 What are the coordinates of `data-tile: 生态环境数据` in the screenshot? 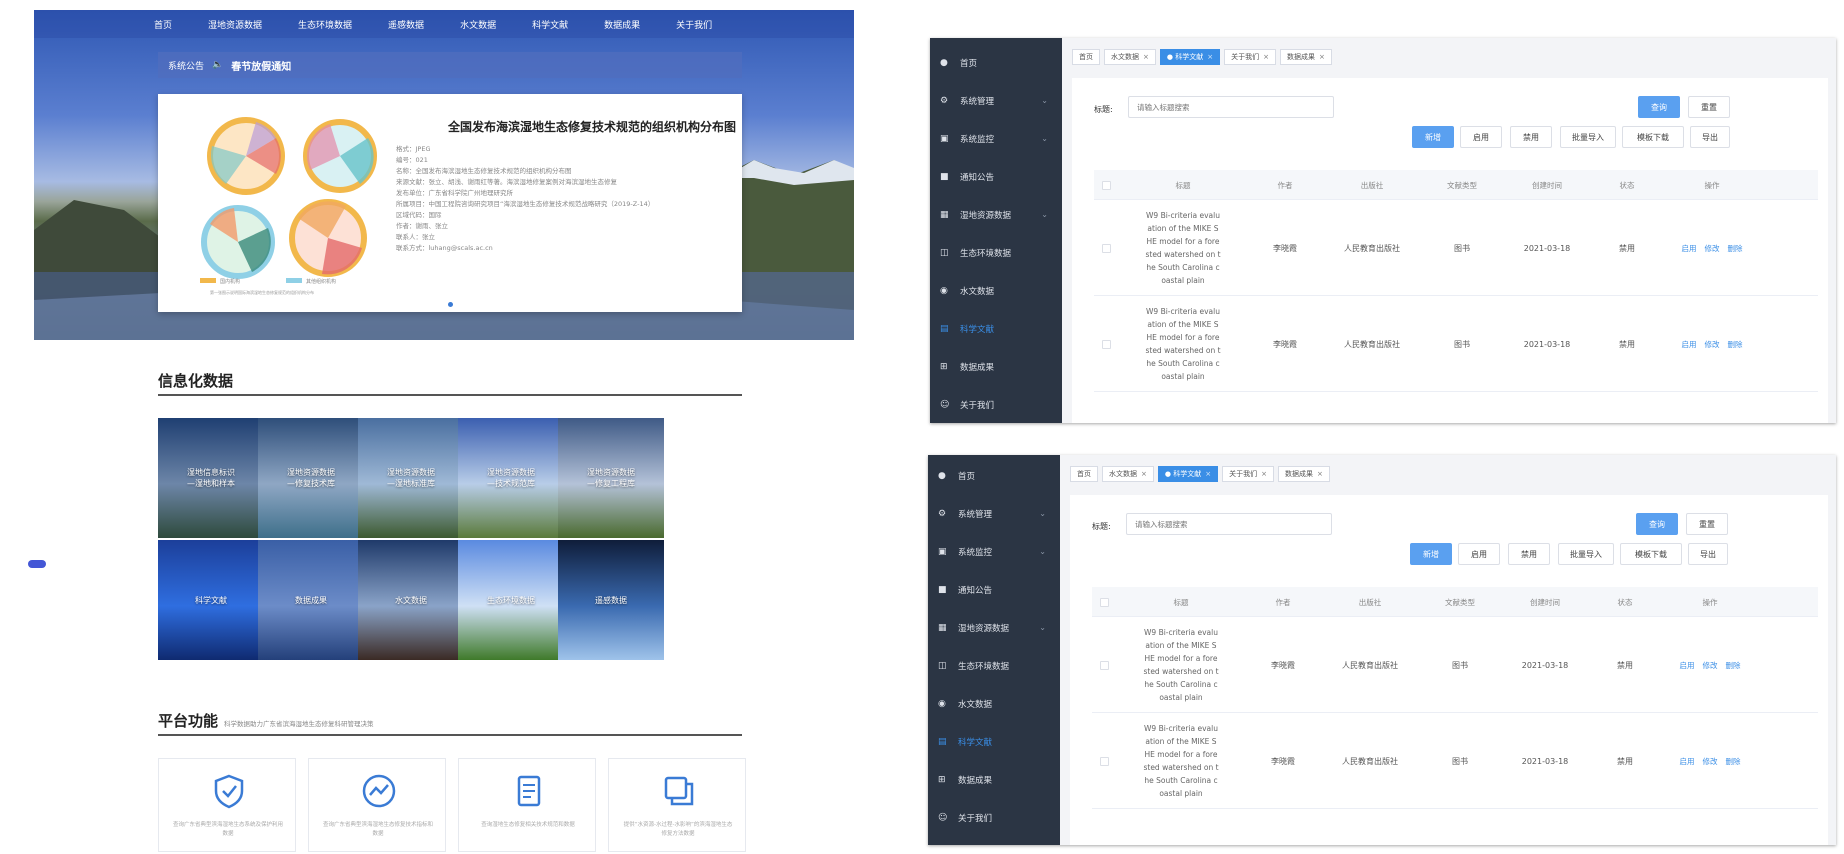 It's located at (511, 600).